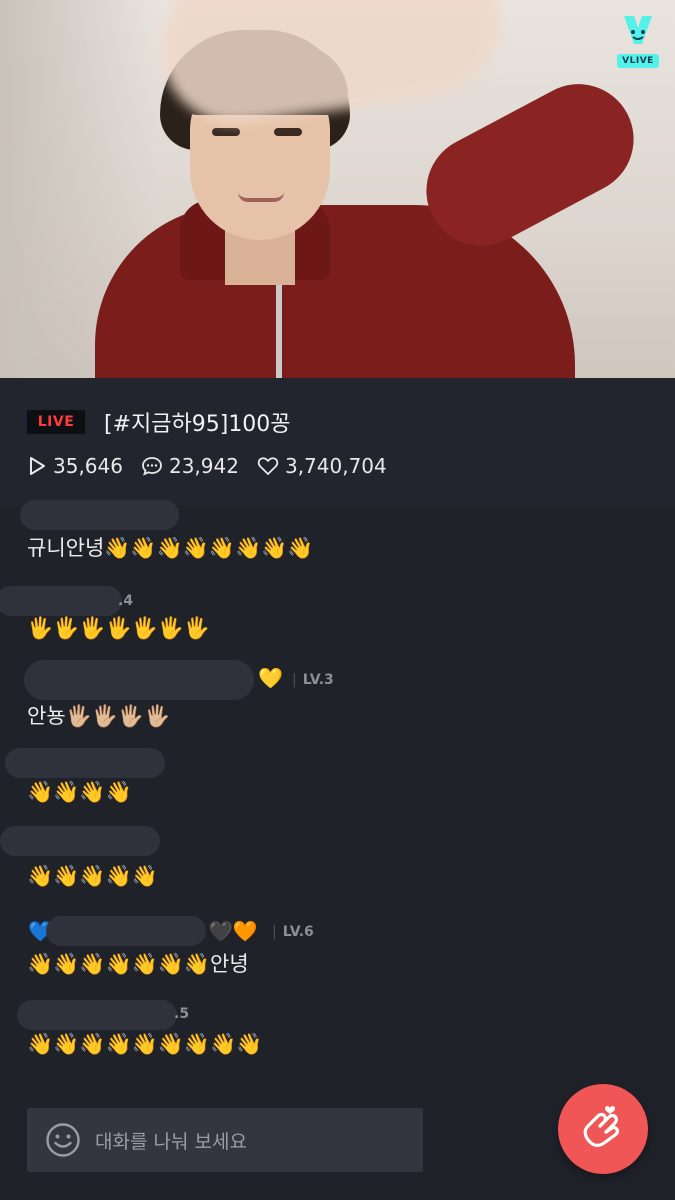  What do you see at coordinates (145, 1044) in the screenshot?
I see `chat-message-text: 👋👋👋👋👋👋👋👋👋` at bounding box center [145, 1044].